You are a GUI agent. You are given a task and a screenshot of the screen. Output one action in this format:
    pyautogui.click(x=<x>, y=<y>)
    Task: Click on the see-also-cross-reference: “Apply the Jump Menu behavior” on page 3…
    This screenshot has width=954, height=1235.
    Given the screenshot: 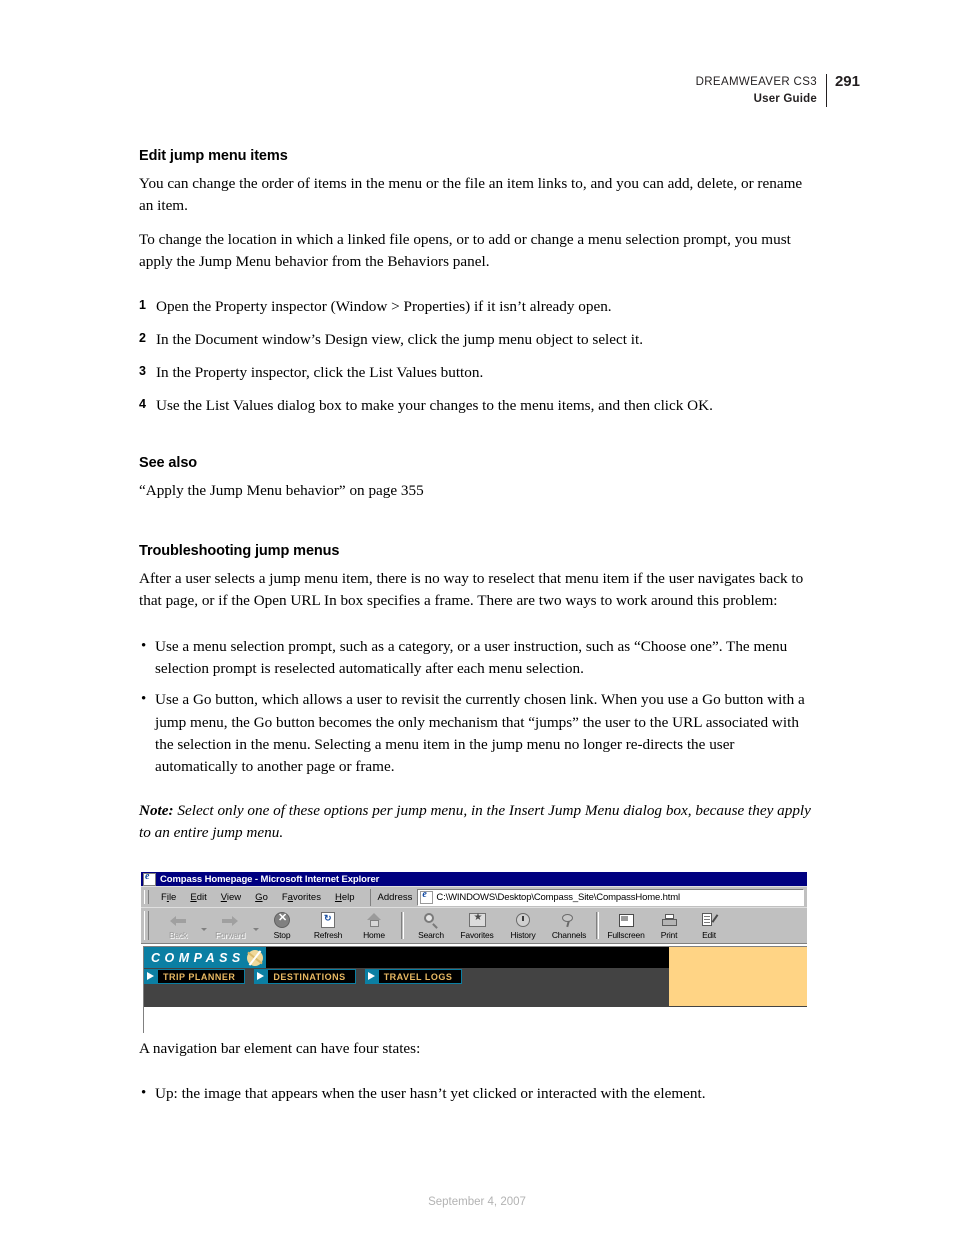 What is the action you would take?
    pyautogui.click(x=476, y=491)
    